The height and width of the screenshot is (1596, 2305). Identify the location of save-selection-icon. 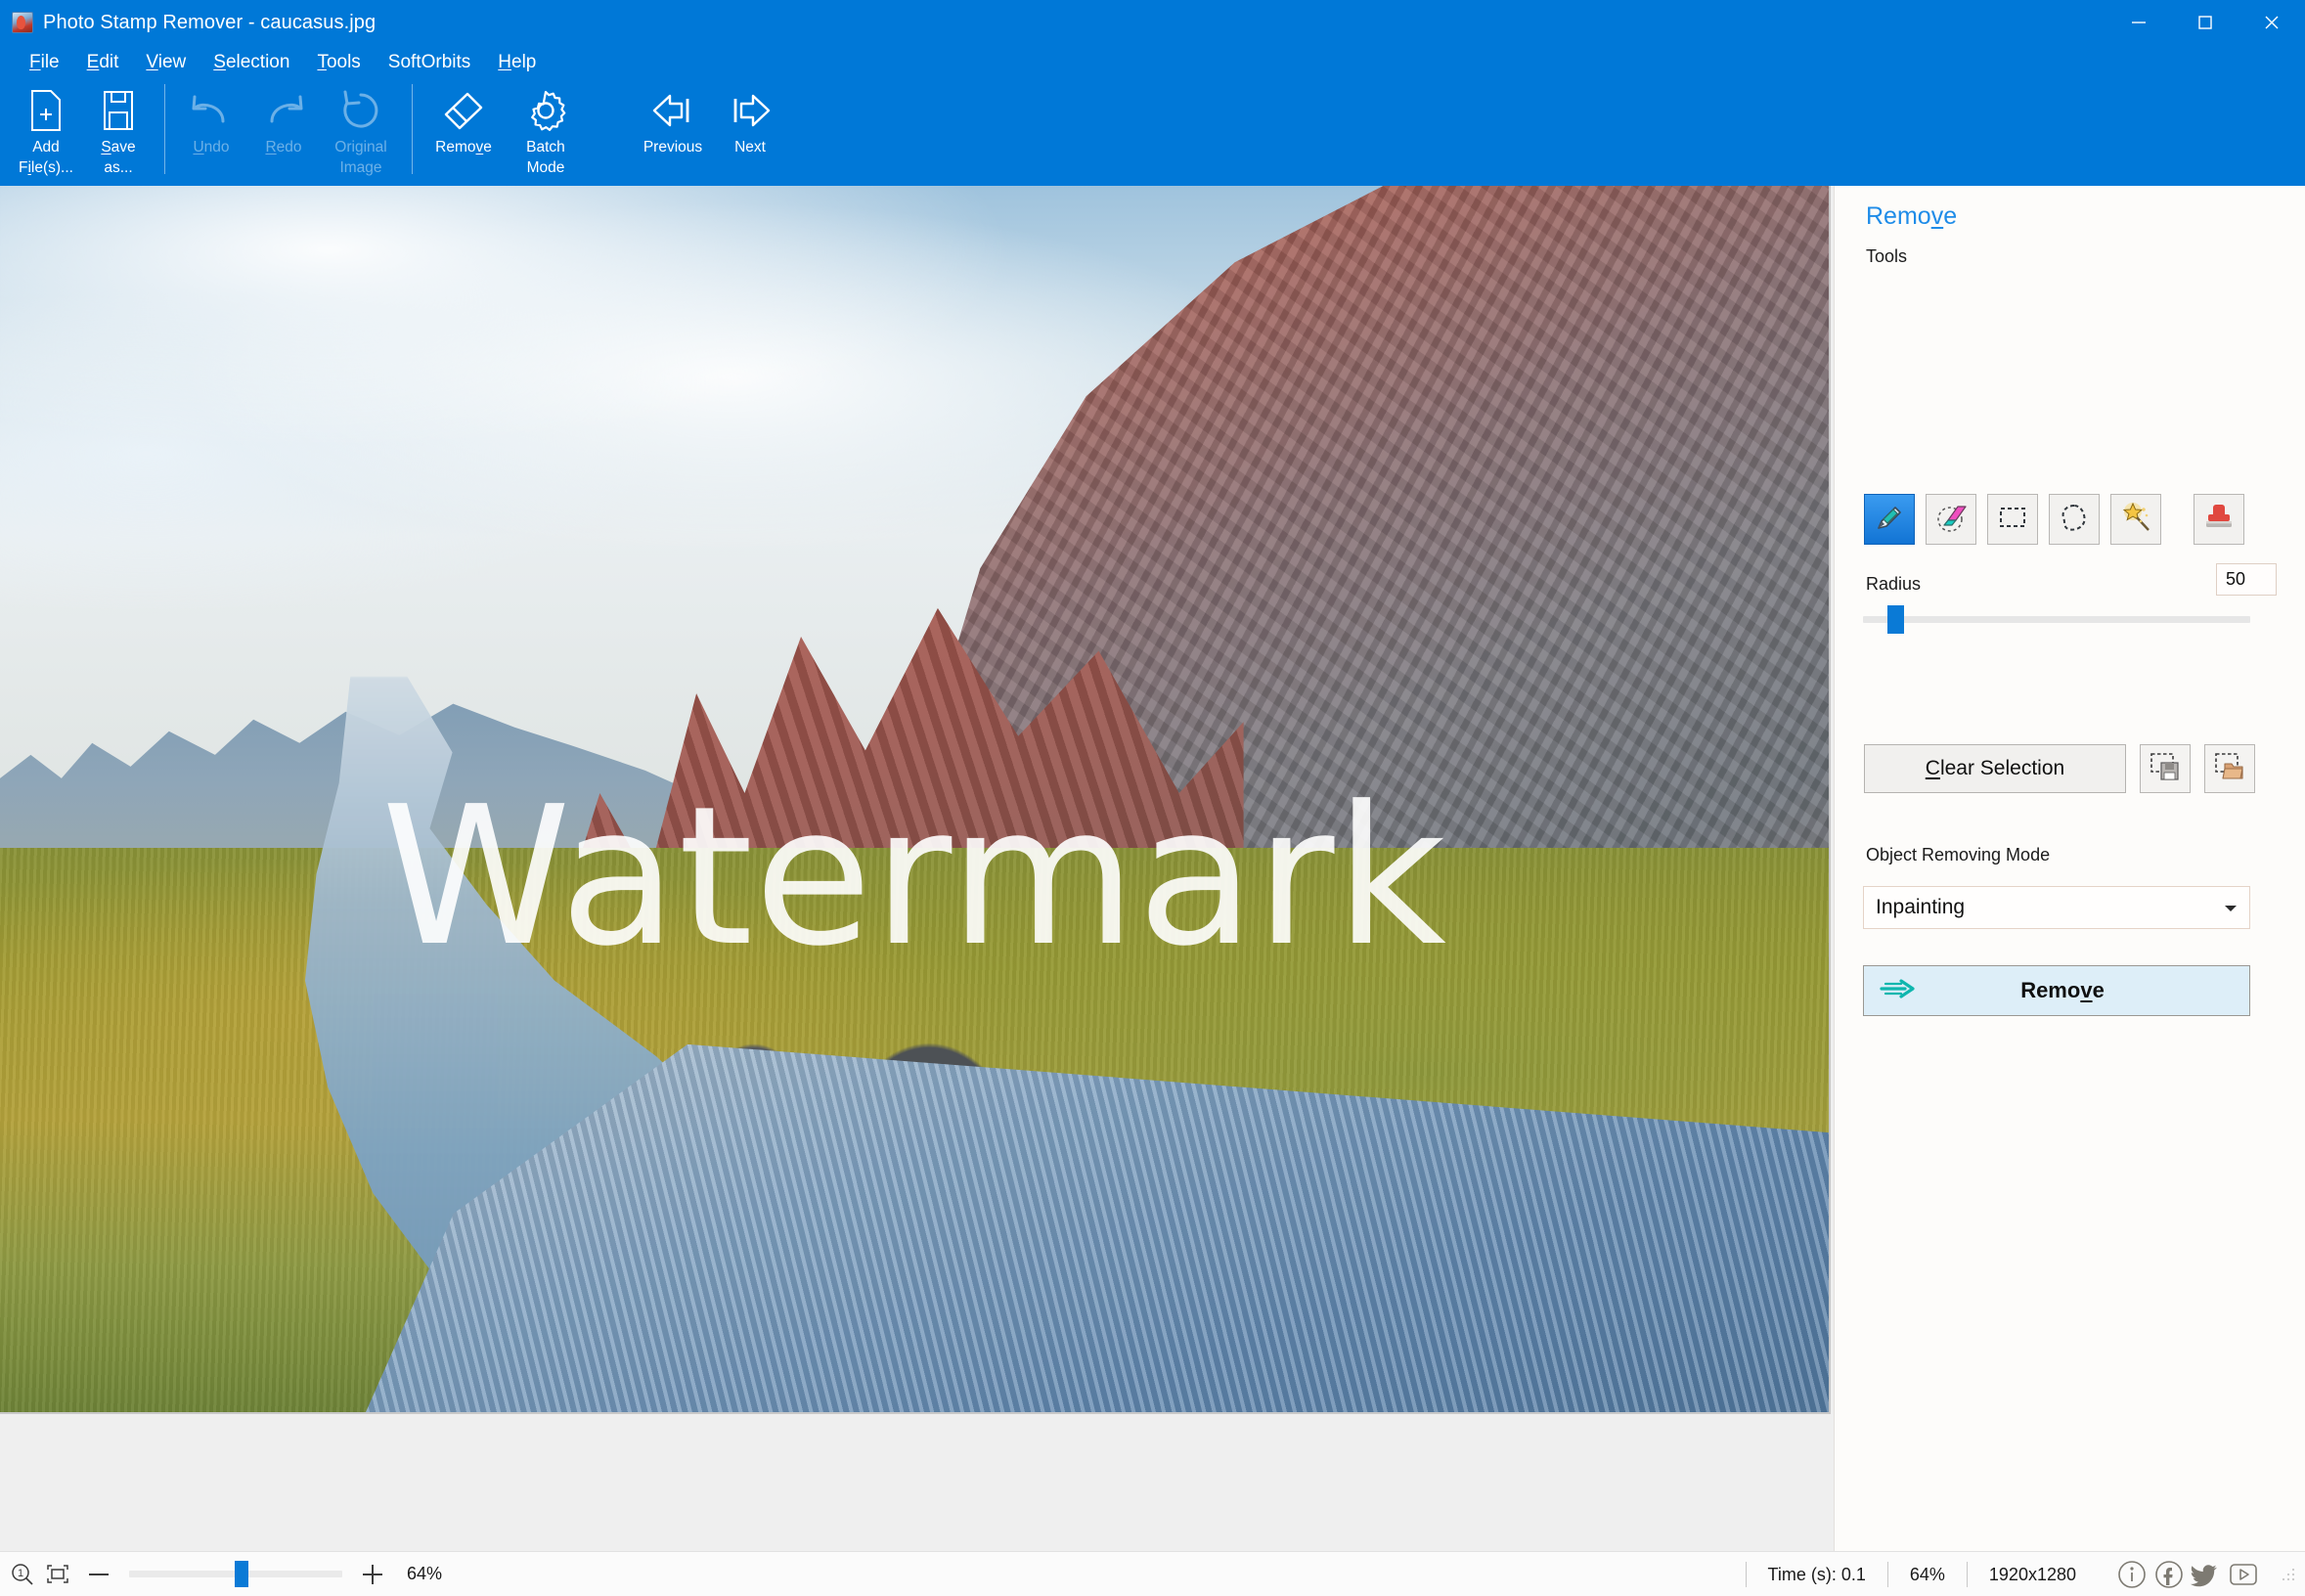
(2165, 769).